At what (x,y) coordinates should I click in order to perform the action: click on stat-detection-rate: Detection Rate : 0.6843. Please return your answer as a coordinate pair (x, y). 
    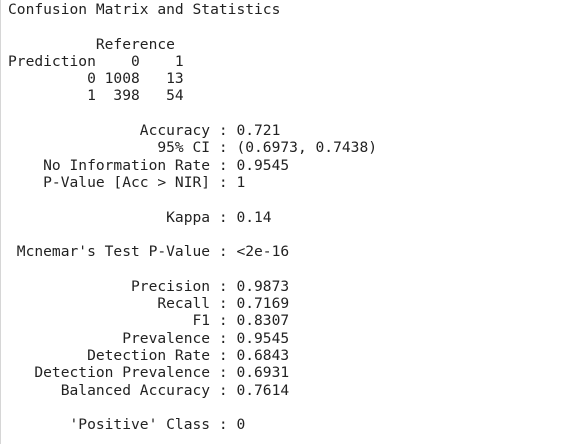
    Looking at the image, I should click on (149, 355).